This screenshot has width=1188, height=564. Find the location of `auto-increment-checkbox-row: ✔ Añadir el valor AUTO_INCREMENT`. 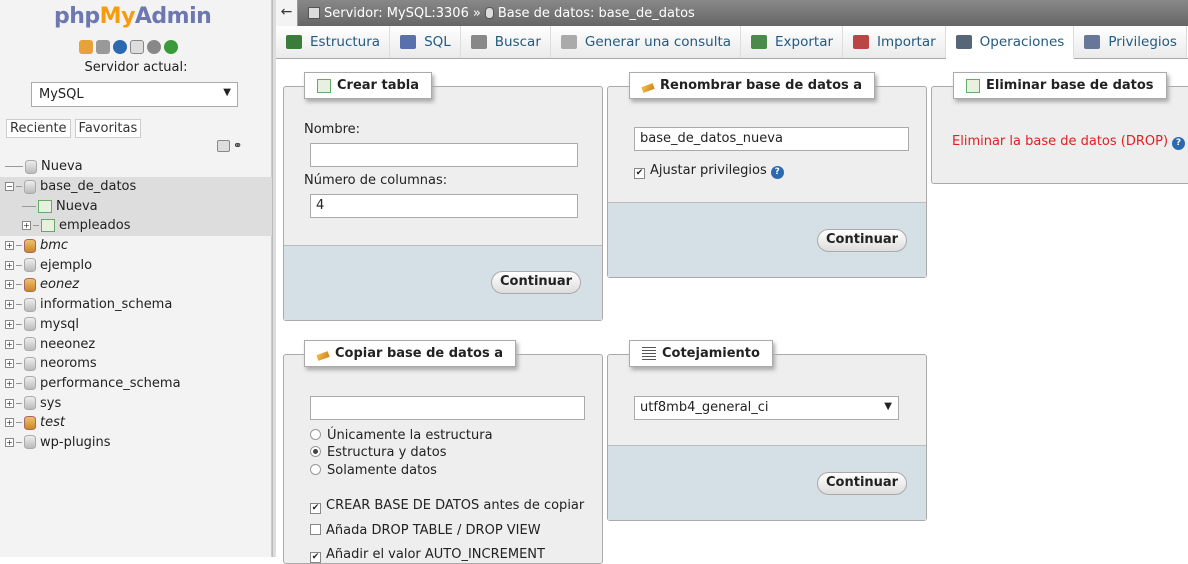

auto-increment-checkbox-row: ✔ Añadir el valor AUTO_INCREMENT is located at coordinates (427, 555).